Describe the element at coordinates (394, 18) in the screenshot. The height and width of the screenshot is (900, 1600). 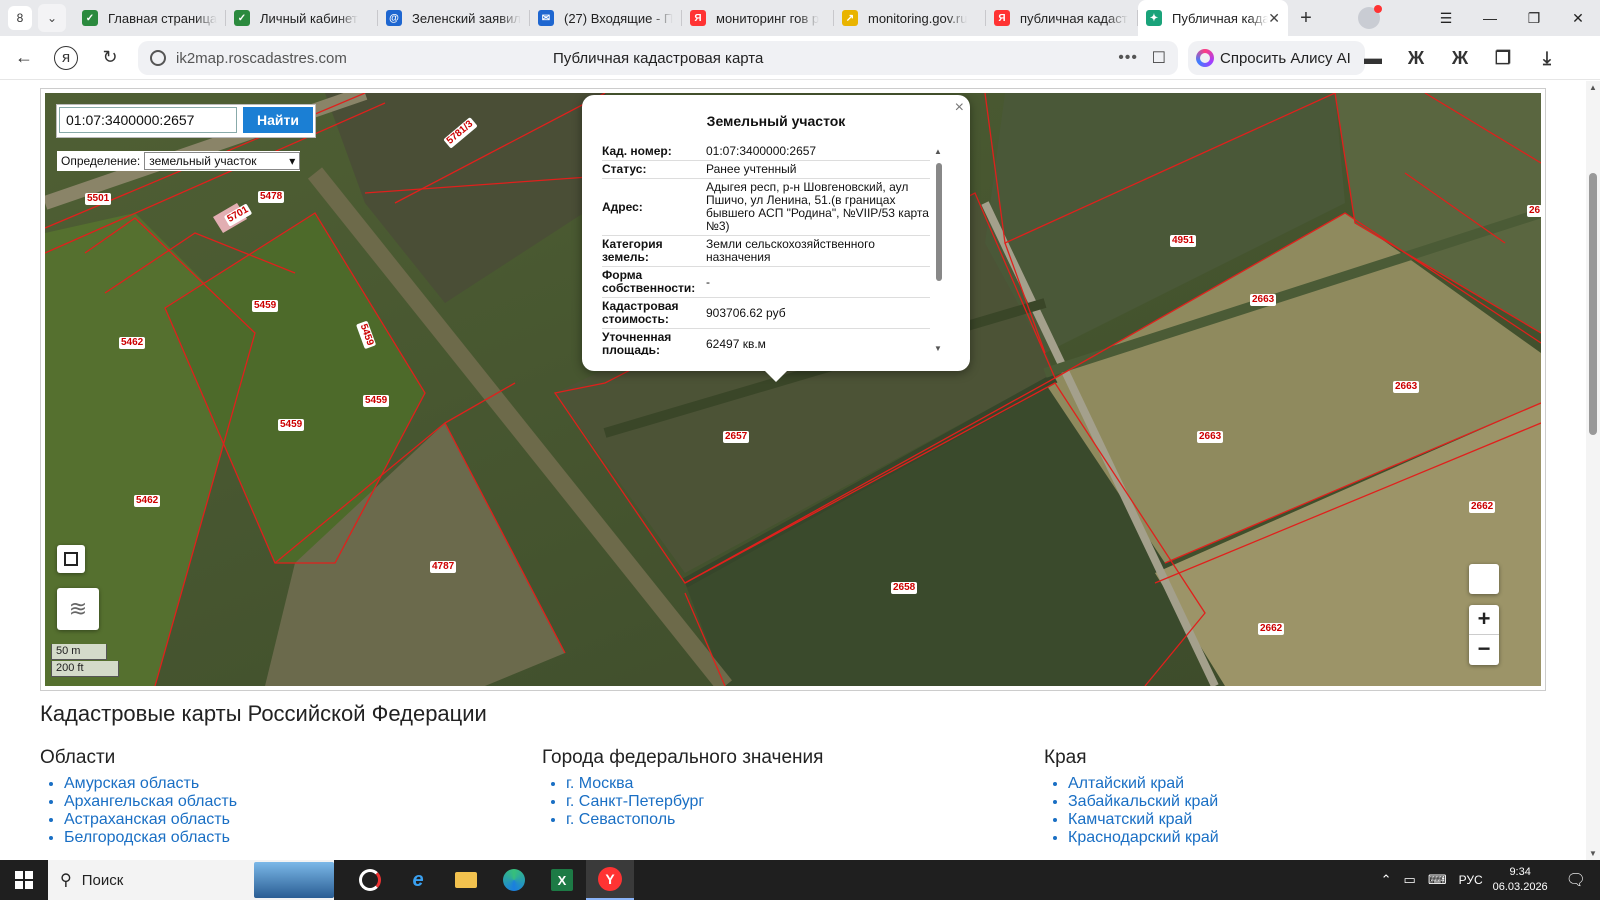
I see `at-sign-favicon-icon: @` at that location.